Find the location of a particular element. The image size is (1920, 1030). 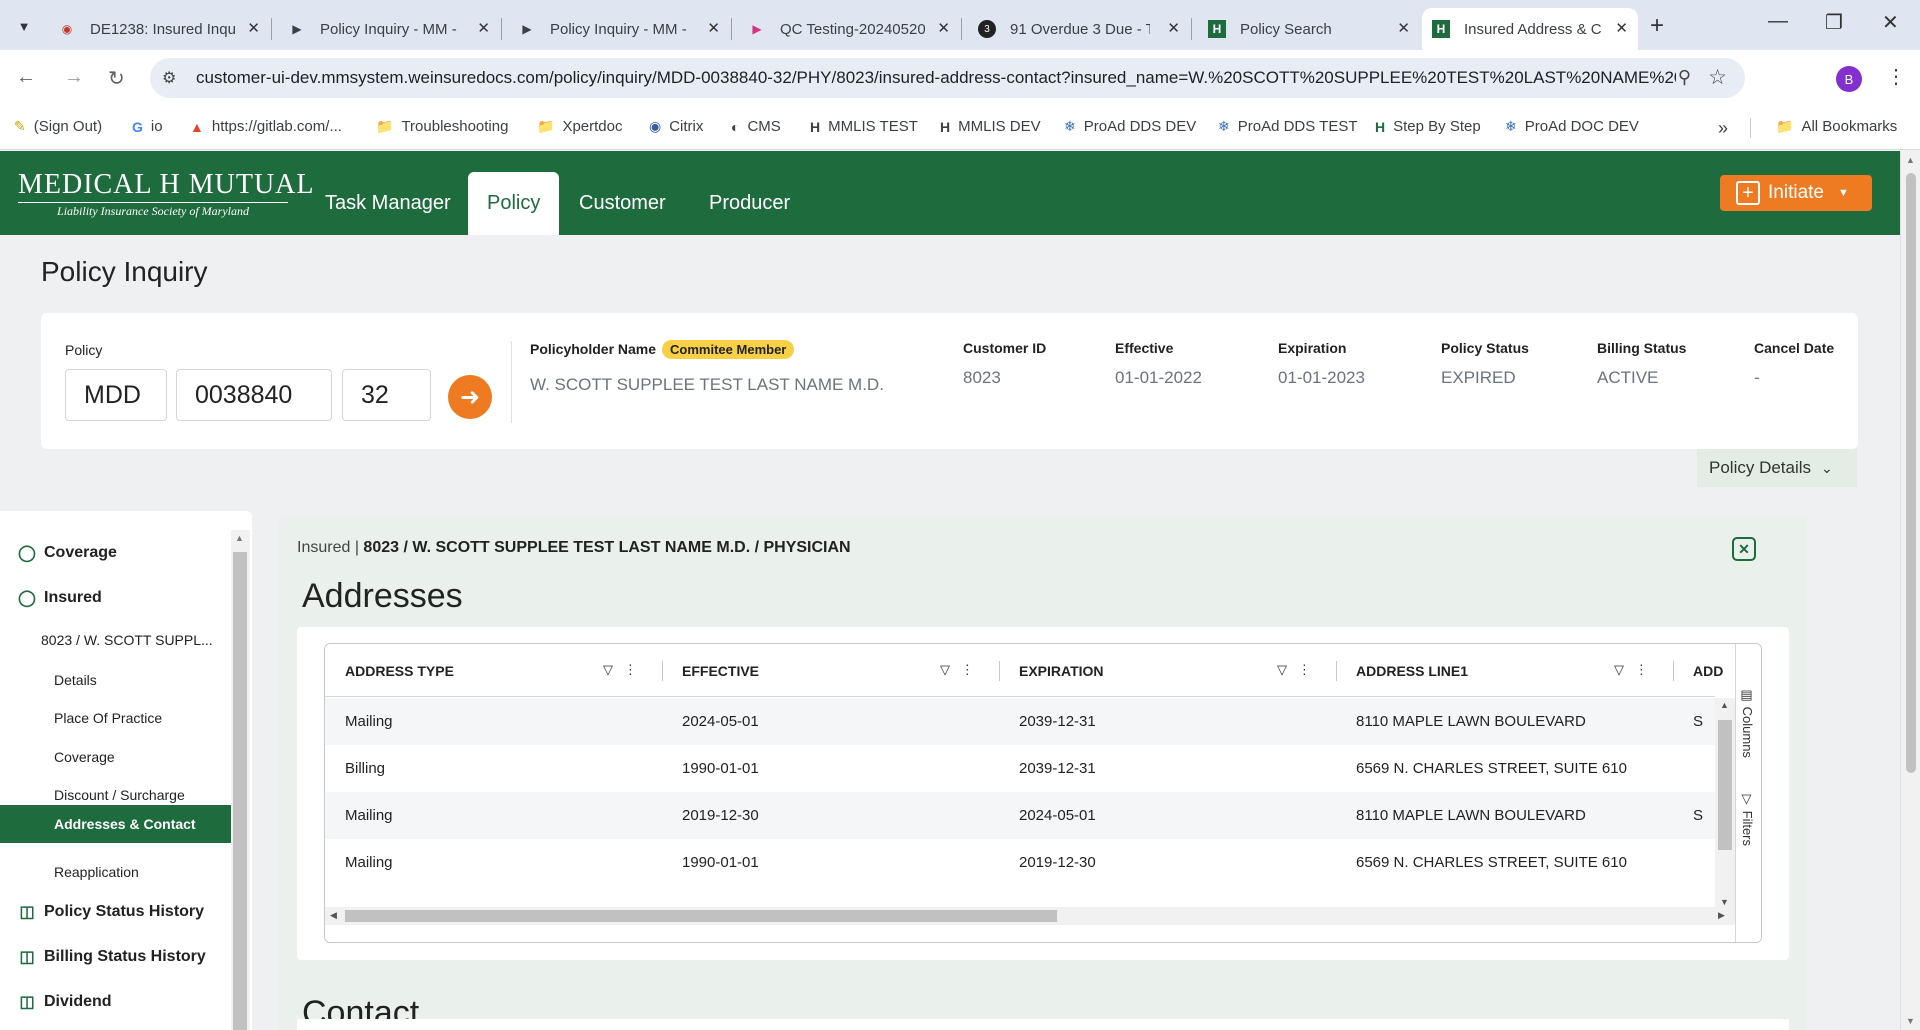

grid-horizontal-scrollbar: ◀ ▶ is located at coordinates (1030, 916).